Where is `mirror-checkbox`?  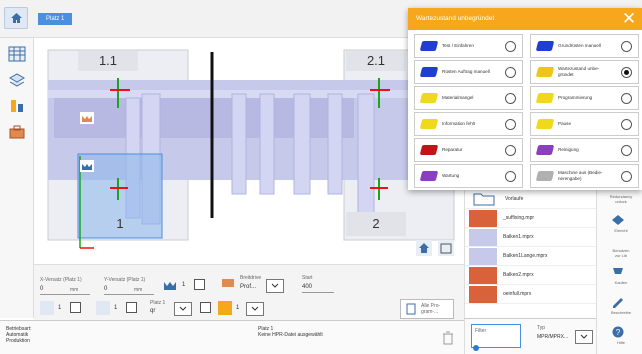
mirror-checkbox is located at coordinates (131, 307).